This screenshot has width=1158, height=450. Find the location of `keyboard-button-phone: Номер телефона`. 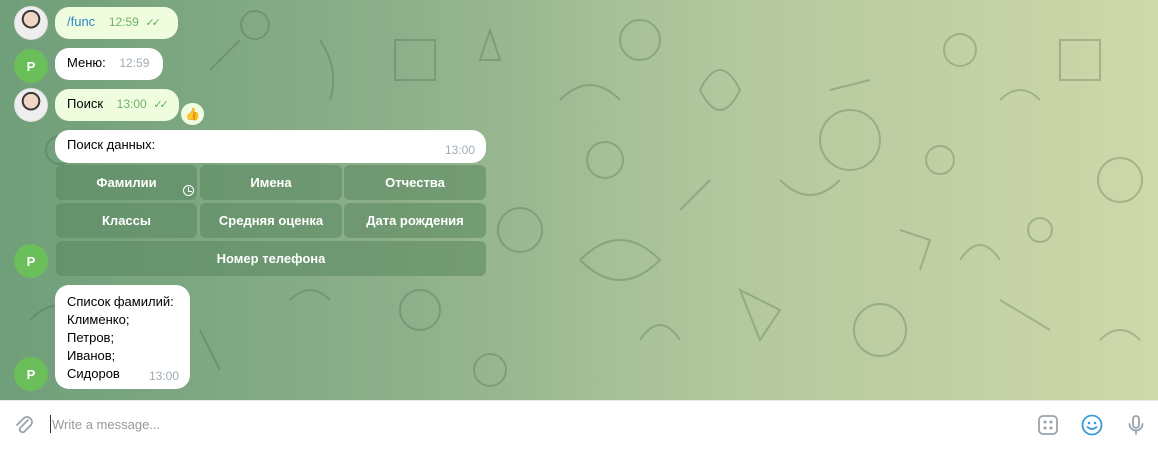

keyboard-button-phone: Номер телефона is located at coordinates (271, 258).